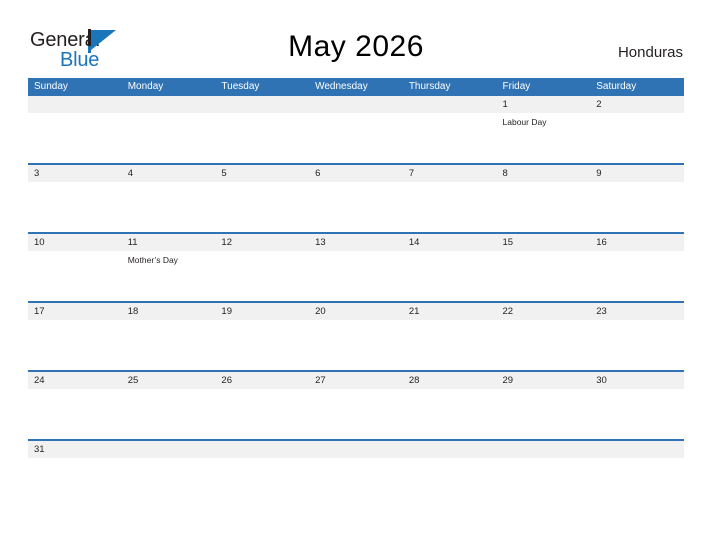  Describe the element at coordinates (637, 380) in the screenshot. I see `day-number-30: 30` at that location.